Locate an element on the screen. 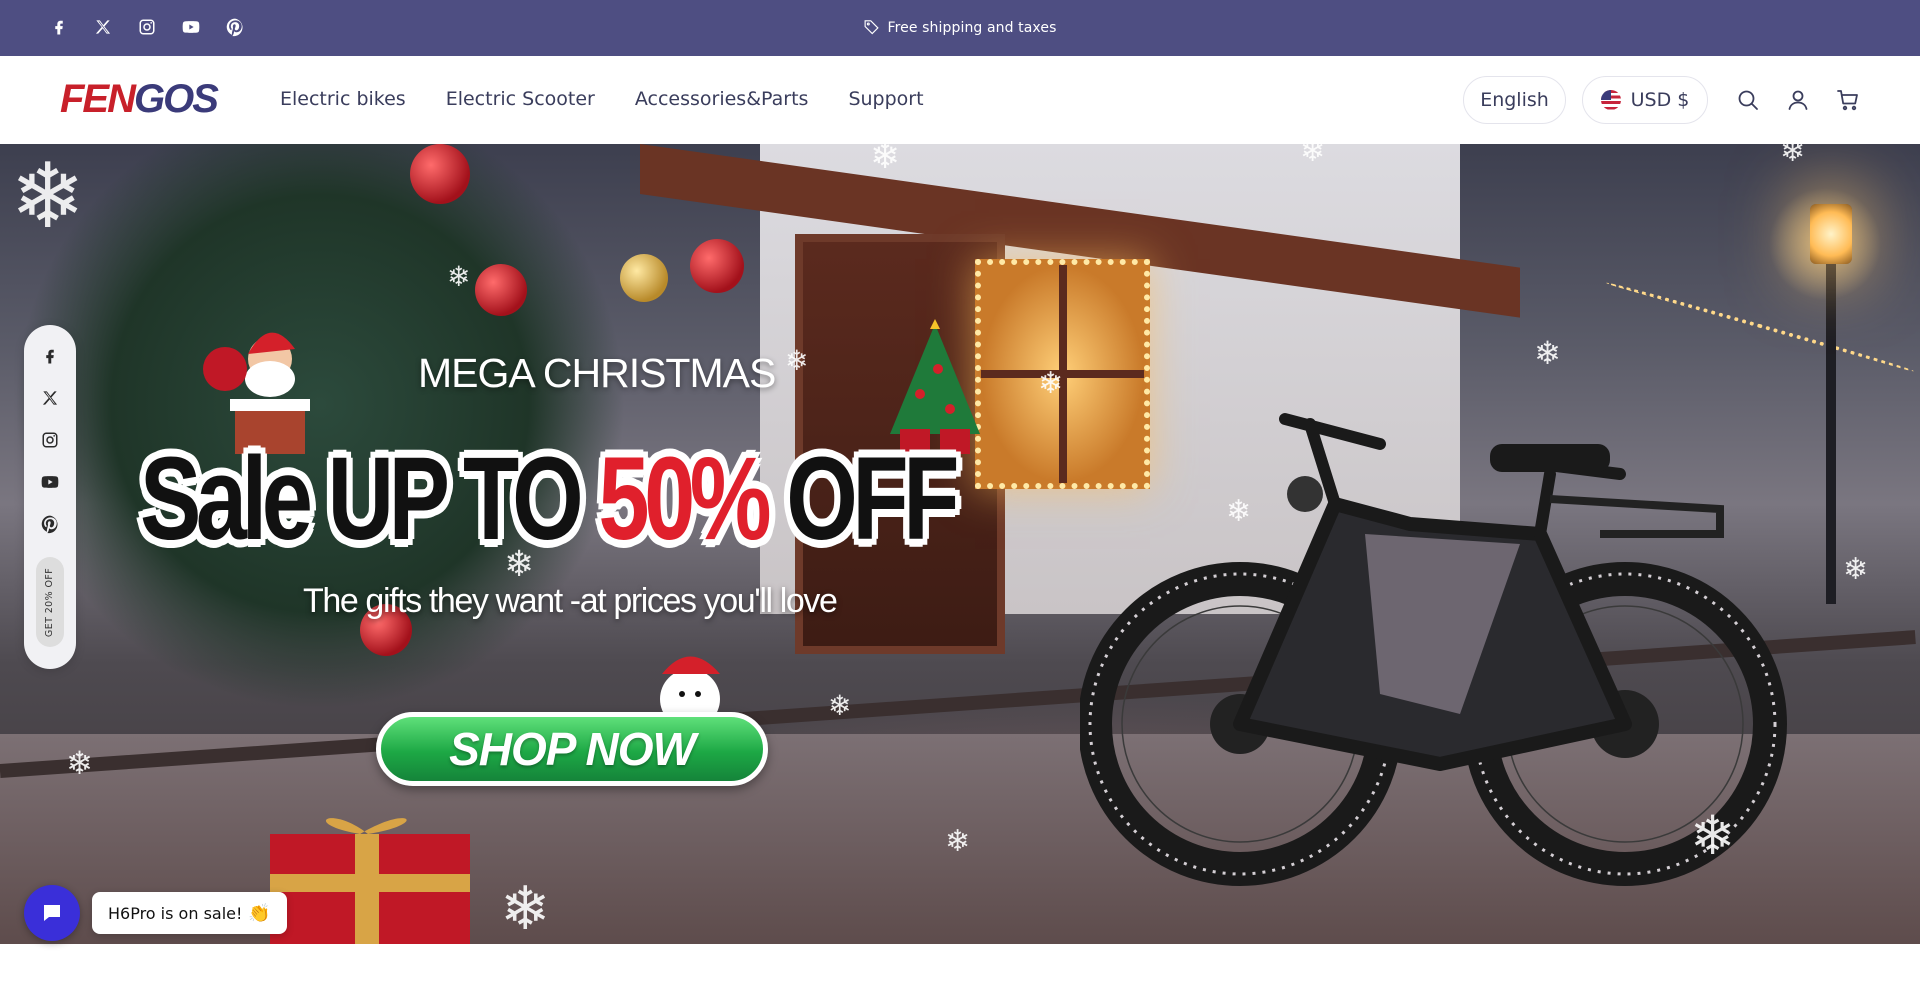 Image resolution: width=1920 pixels, height=993 pixels. shop-now-label: SHOP NOW is located at coordinates (572, 749).